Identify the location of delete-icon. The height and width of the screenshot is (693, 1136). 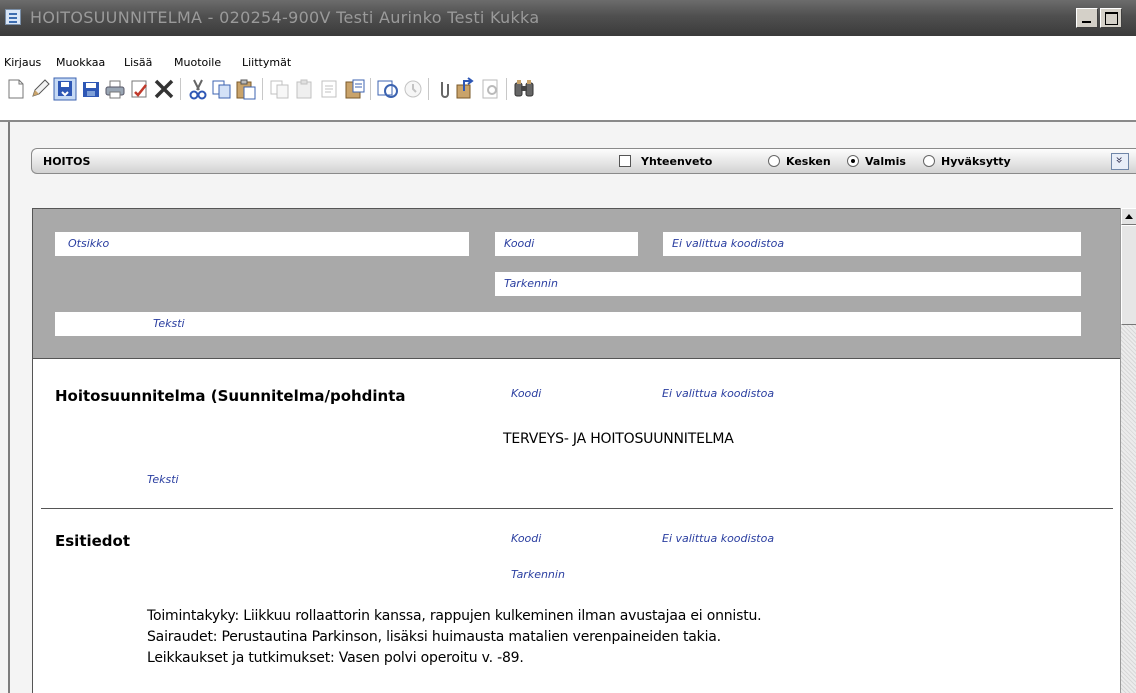
(164, 89).